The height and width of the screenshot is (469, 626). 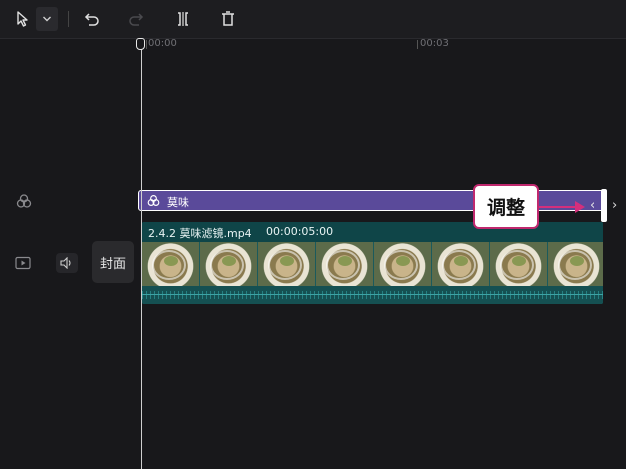 I want to click on waveform-baseline, so click(x=372, y=294).